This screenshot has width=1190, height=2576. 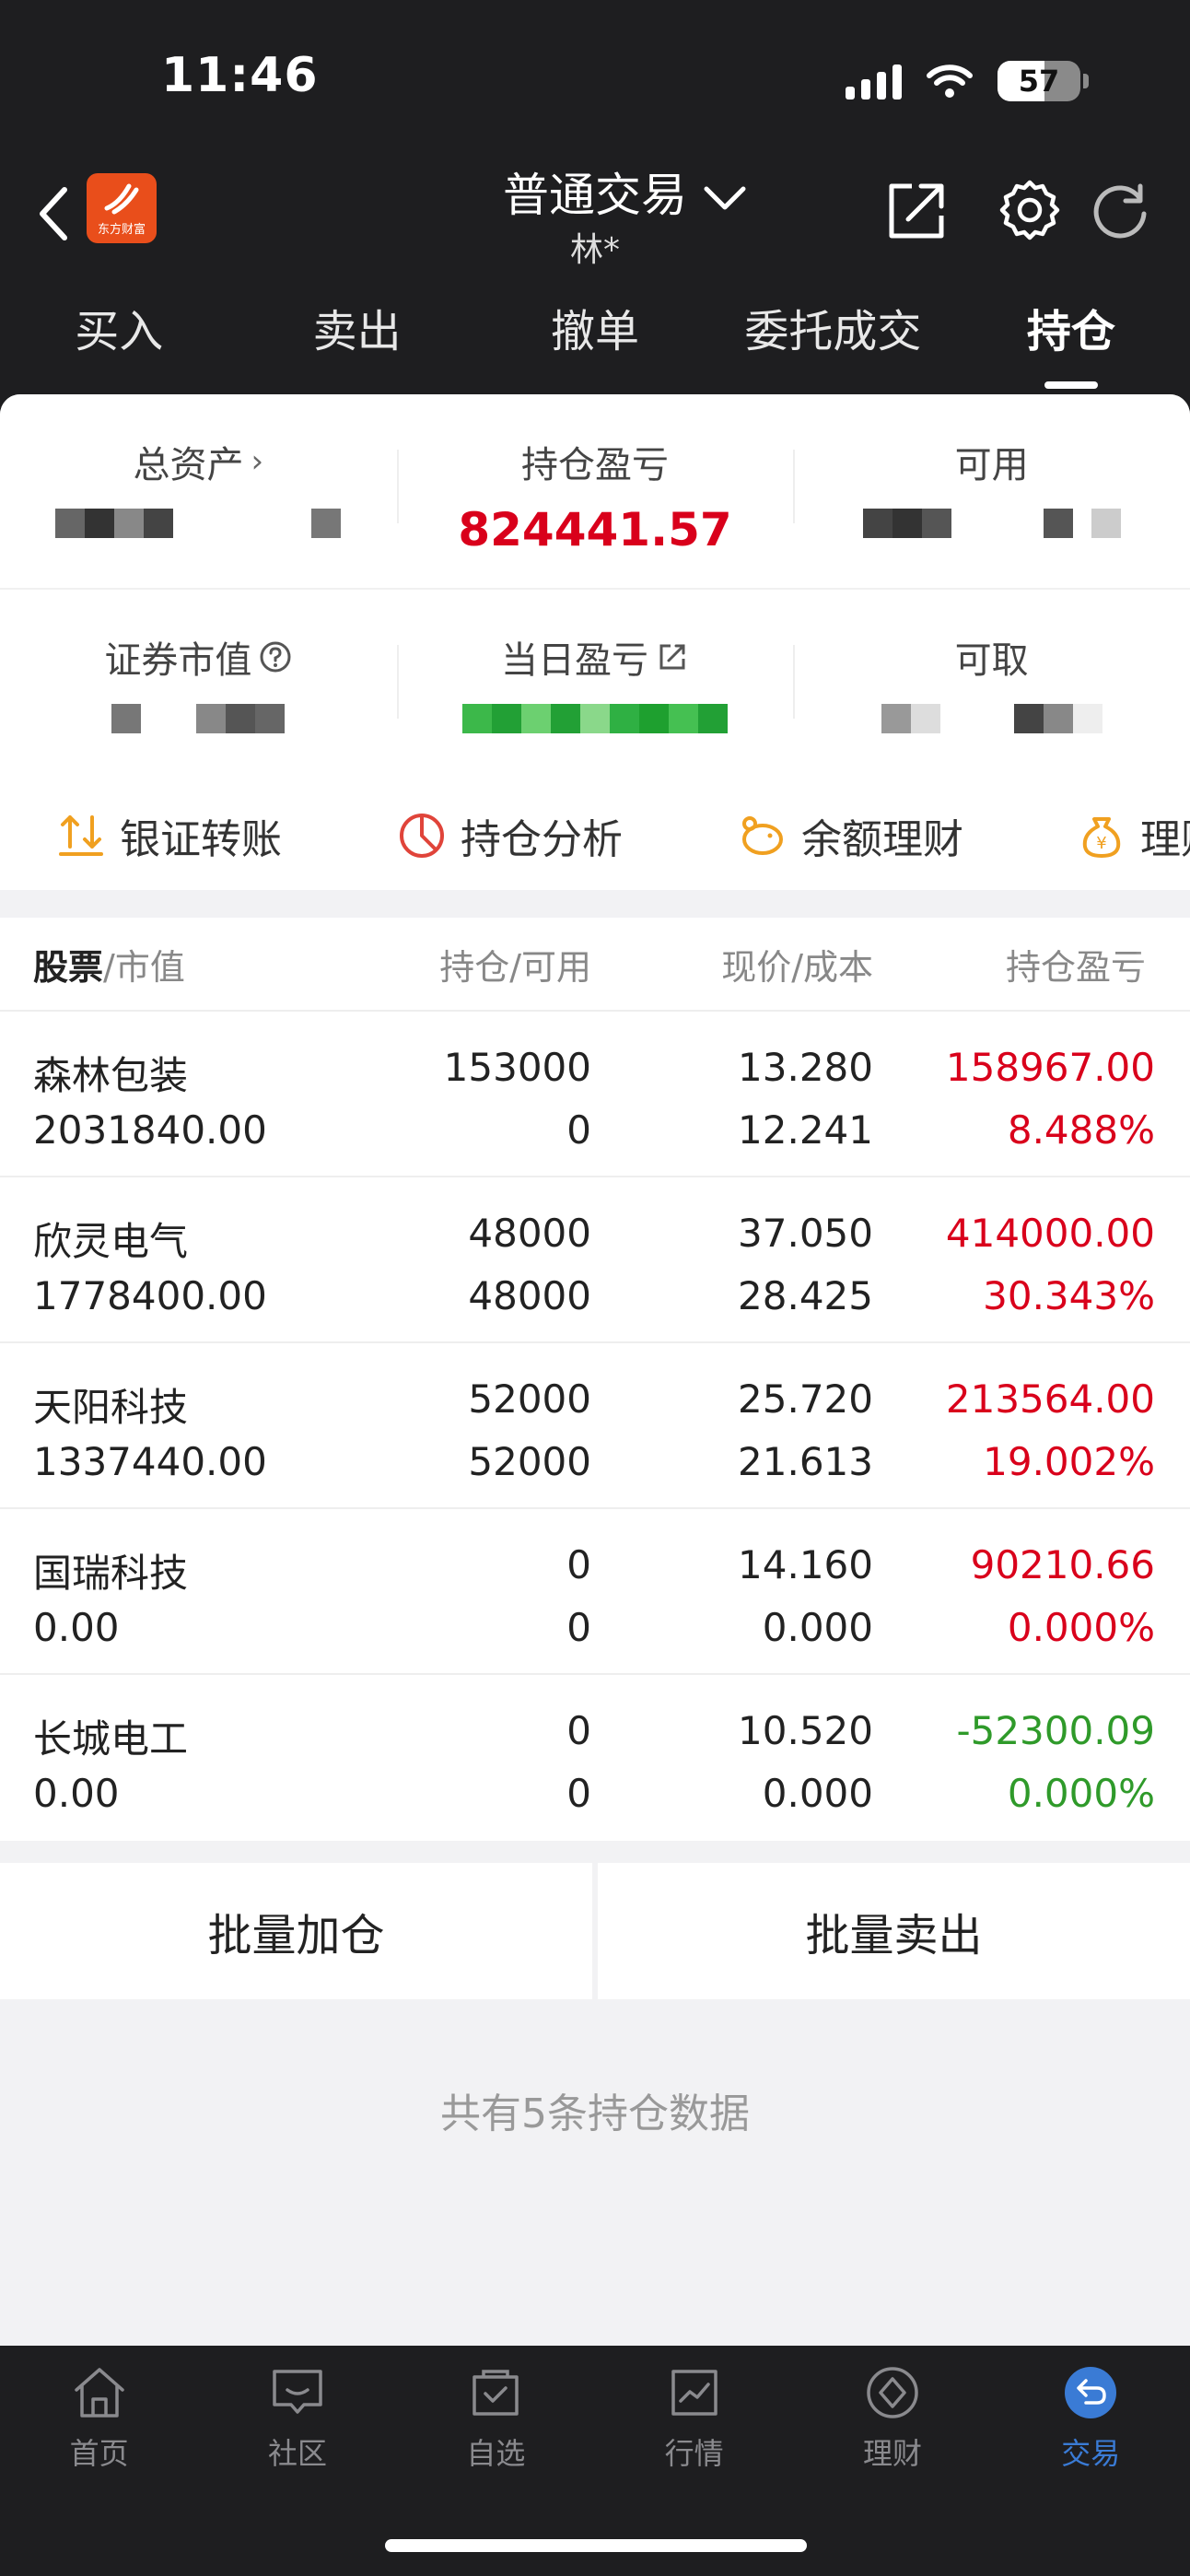 I want to click on quick-action-label: 理财, so click(x=1165, y=839).